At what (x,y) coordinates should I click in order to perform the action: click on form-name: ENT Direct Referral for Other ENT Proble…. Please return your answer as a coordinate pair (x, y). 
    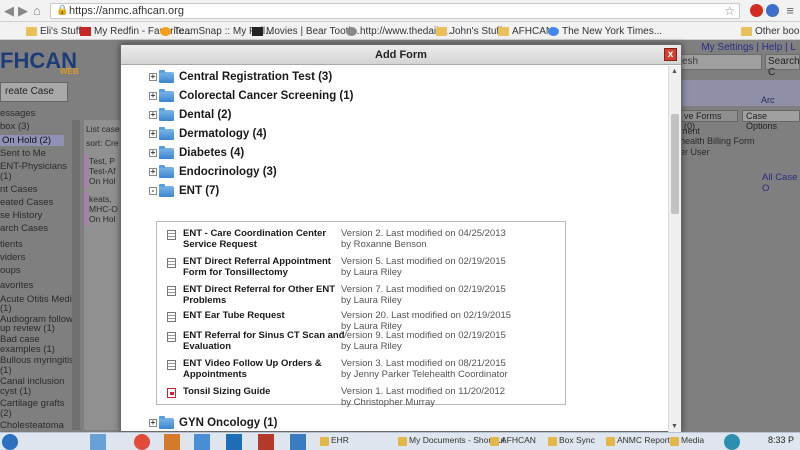
    Looking at the image, I should click on (268, 295).